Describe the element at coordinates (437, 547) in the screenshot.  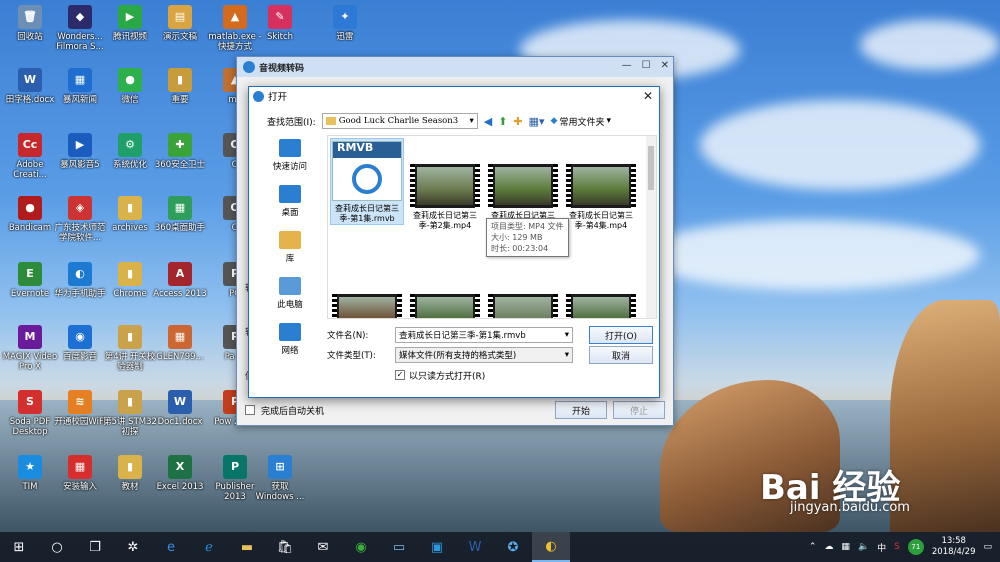
I see `remote-desktop-icon: ▣` at that location.